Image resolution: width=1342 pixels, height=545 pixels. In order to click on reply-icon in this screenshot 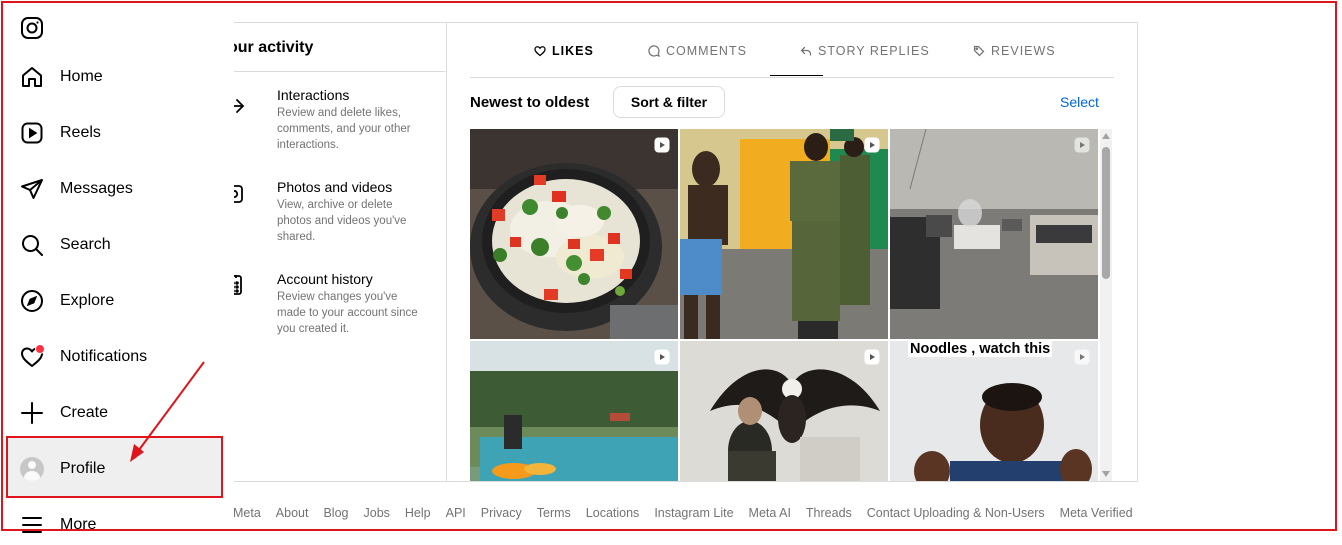, I will do `click(806, 51)`.